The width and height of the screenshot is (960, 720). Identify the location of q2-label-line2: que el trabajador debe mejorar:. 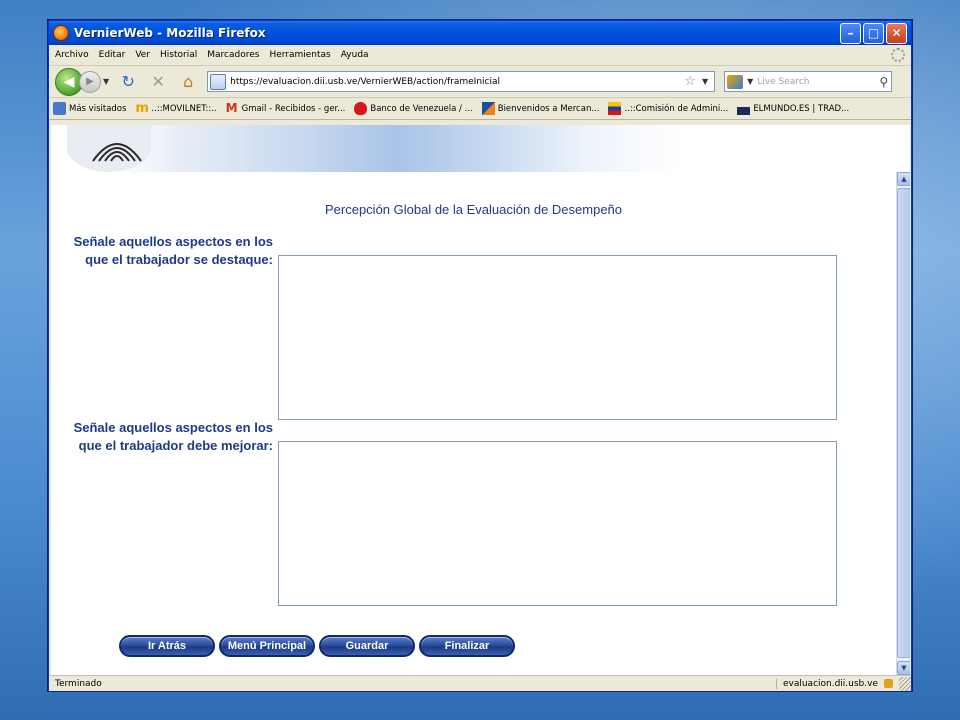
(175, 445).